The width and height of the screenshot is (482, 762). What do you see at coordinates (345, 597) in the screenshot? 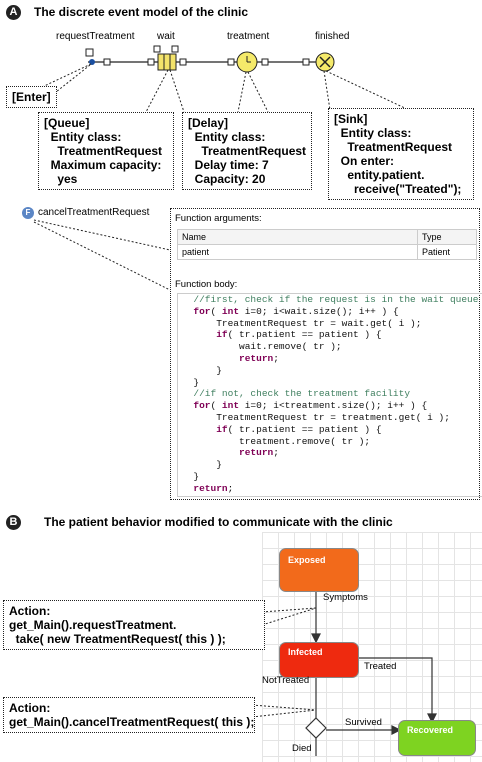
I see `transition-symptoms: Symptoms` at bounding box center [345, 597].